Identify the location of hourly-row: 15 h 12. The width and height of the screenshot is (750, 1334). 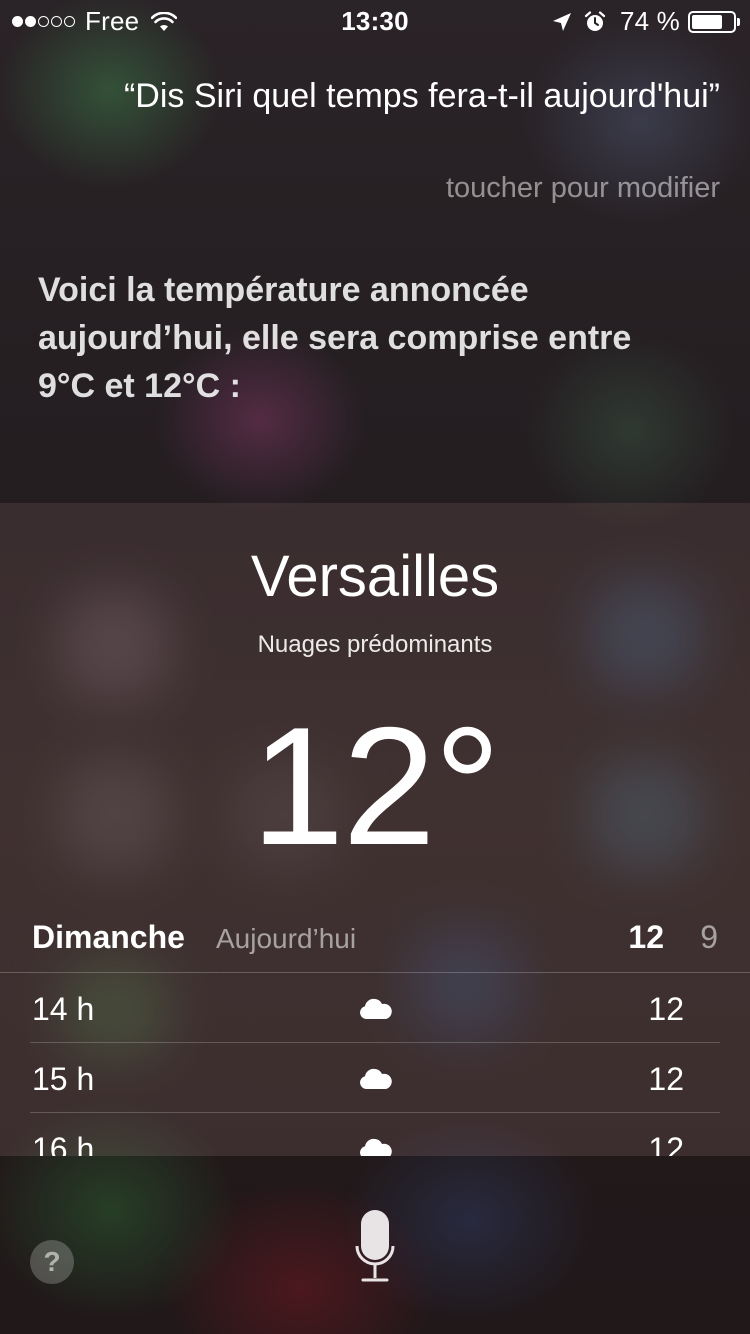
(375, 1078).